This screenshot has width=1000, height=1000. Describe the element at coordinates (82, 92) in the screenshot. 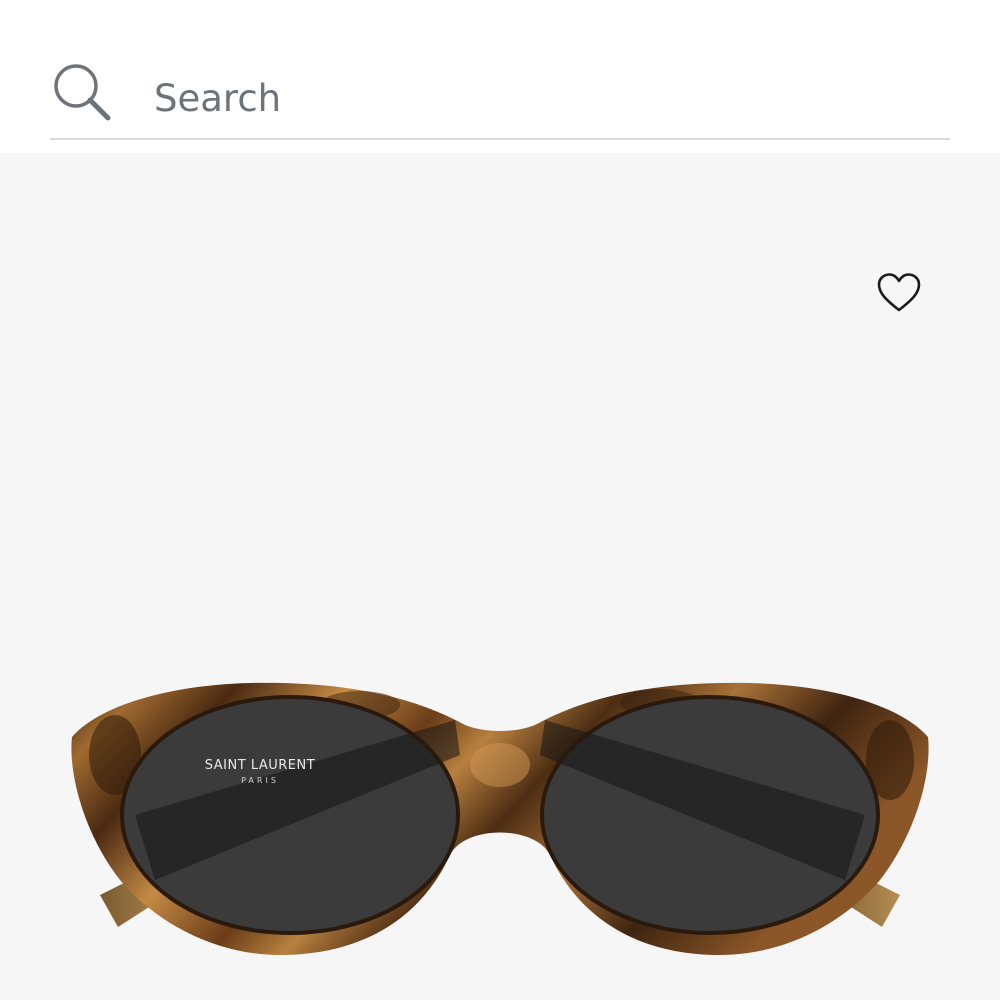

I see `search-icon` at that location.